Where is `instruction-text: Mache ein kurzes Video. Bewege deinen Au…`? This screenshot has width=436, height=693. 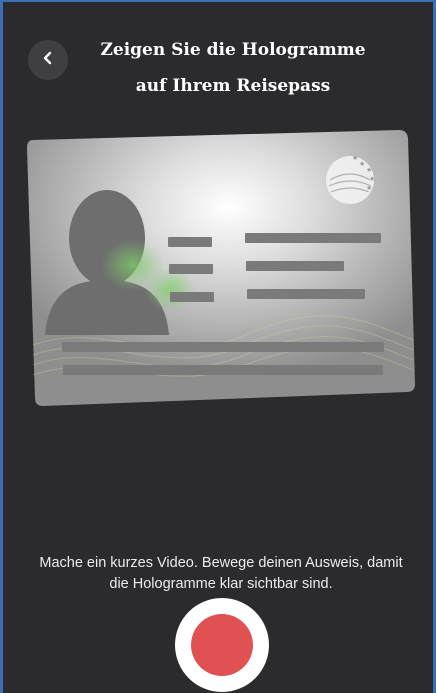
instruction-text: Mache ein kurzes Video. Bewege deinen Au… is located at coordinates (221, 573).